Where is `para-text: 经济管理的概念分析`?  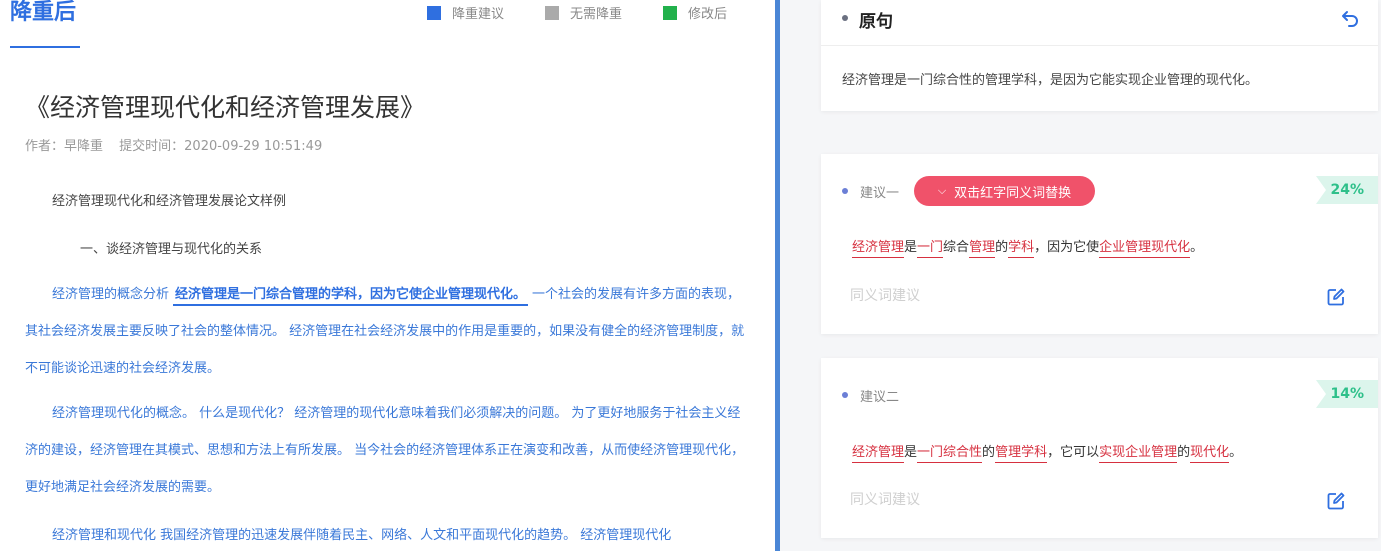
para-text: 经济管理的概念分析 is located at coordinates (111, 294).